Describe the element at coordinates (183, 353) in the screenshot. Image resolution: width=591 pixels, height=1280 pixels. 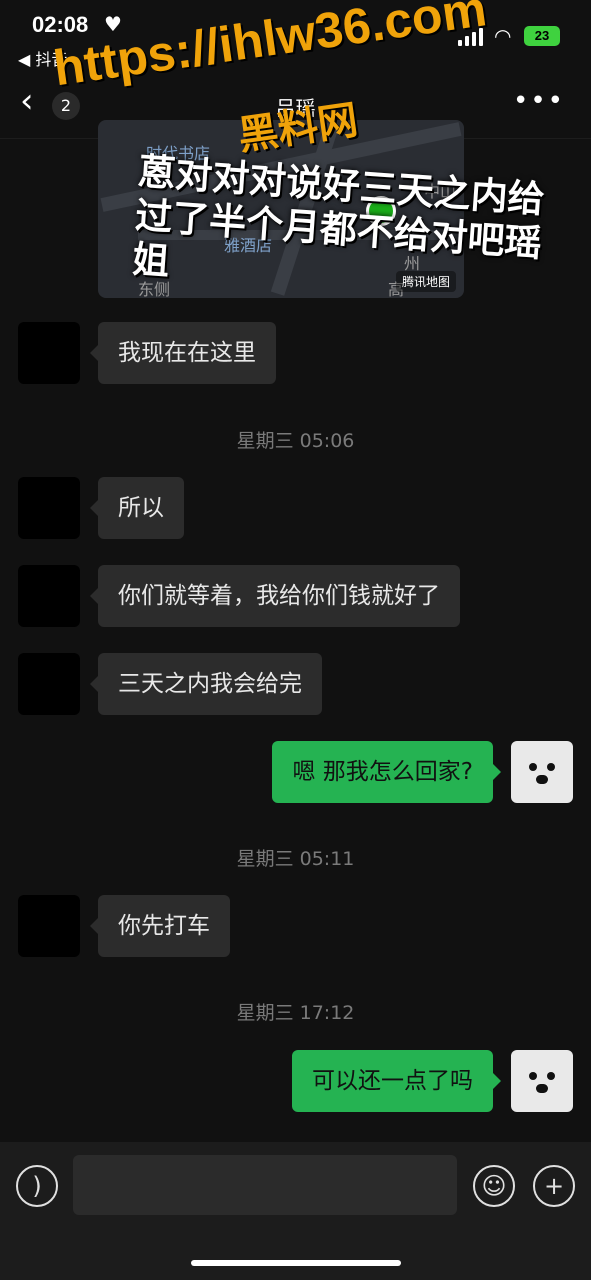
I see `message-bubble: 我现在在这里` at that location.